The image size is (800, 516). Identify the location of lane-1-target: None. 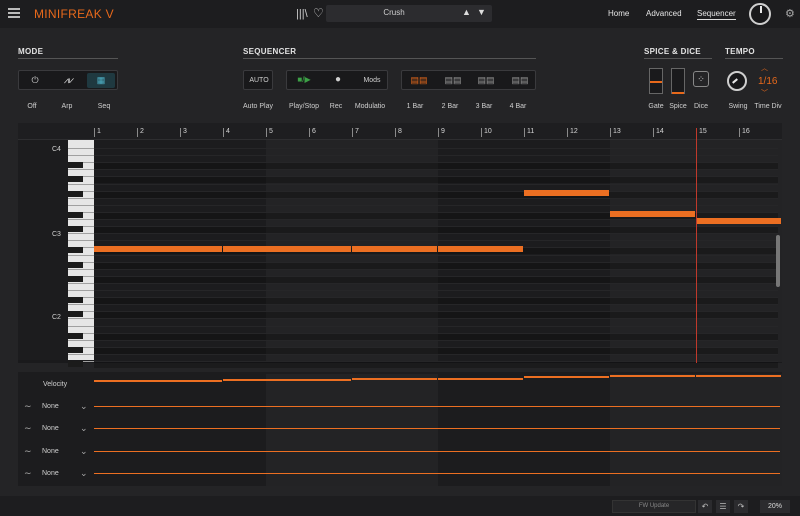
(50, 406).